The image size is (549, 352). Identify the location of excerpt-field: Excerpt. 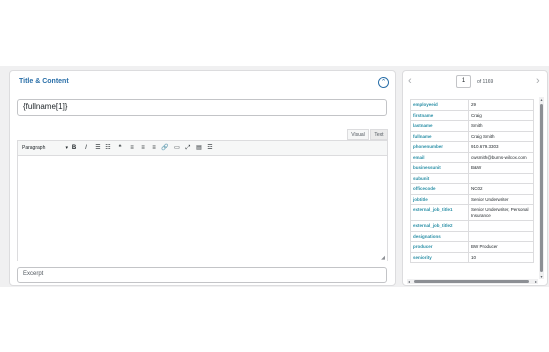
(202, 275).